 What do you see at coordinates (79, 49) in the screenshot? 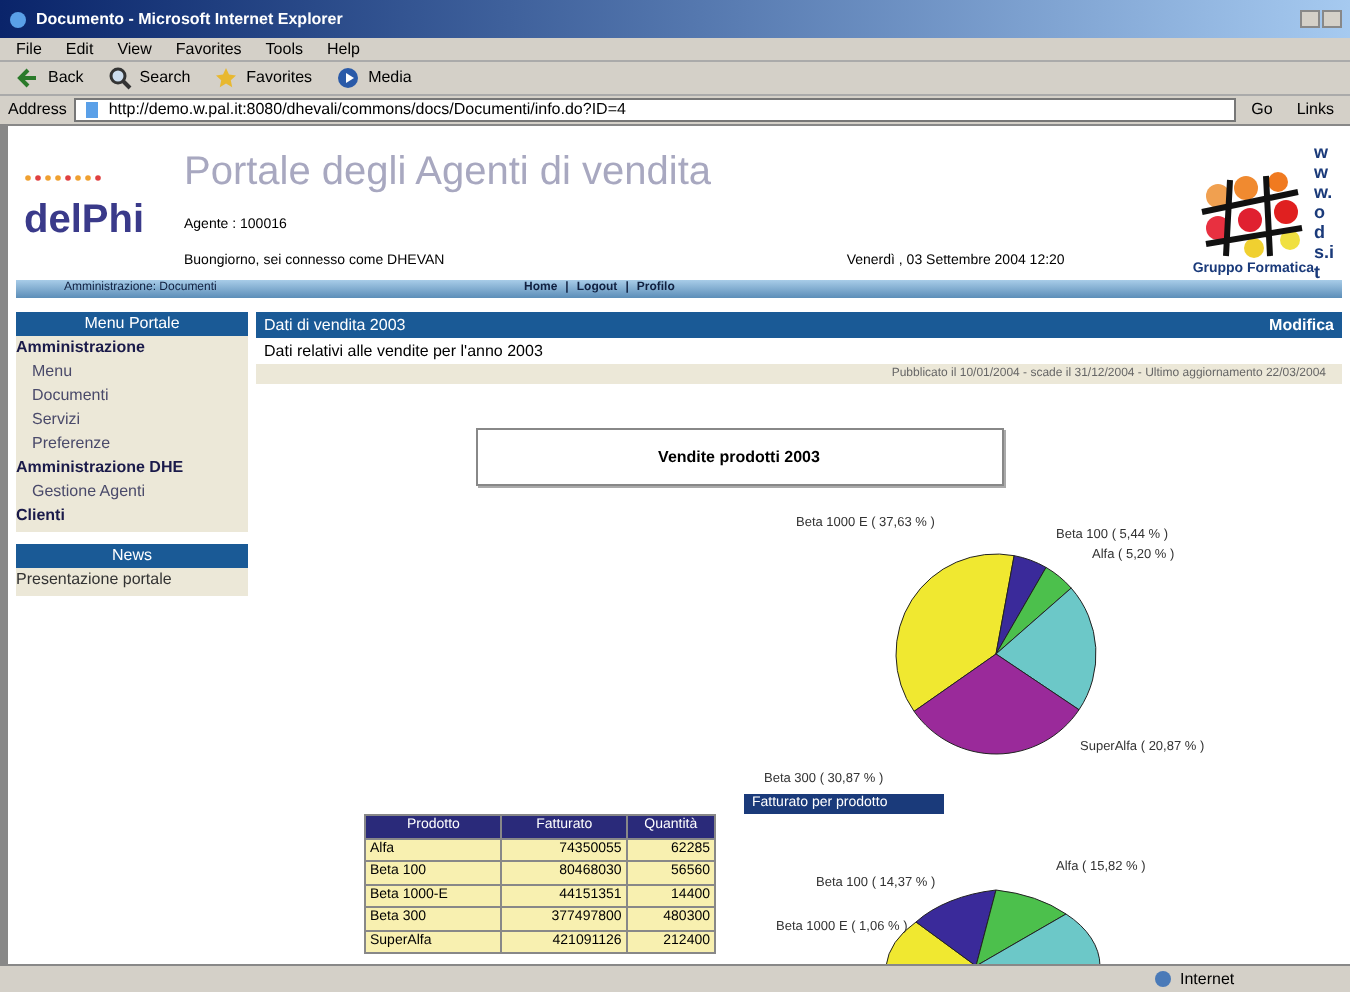
I see `menu-bar-entry: Edit` at bounding box center [79, 49].